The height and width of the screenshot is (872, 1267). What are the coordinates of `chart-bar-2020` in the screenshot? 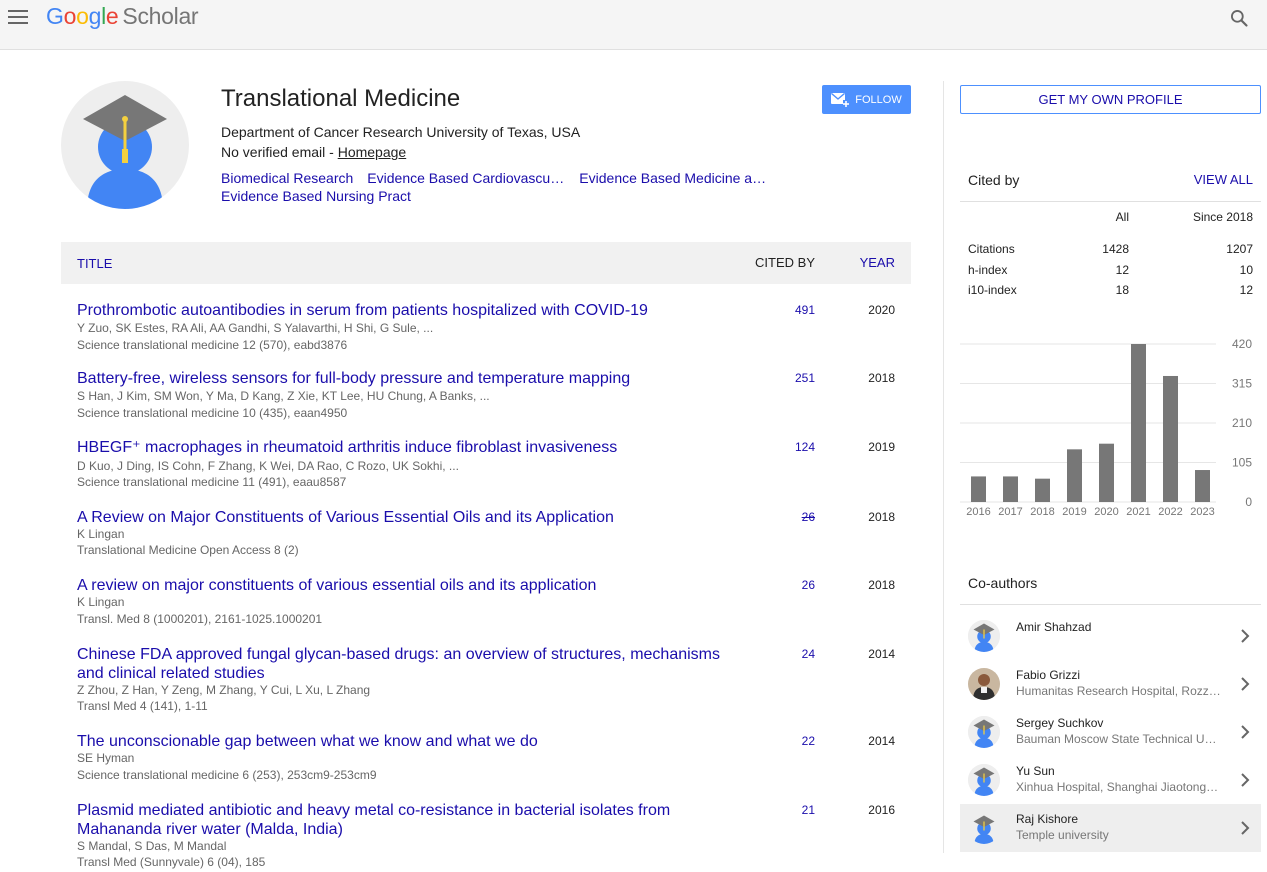 It's located at (1106, 472).